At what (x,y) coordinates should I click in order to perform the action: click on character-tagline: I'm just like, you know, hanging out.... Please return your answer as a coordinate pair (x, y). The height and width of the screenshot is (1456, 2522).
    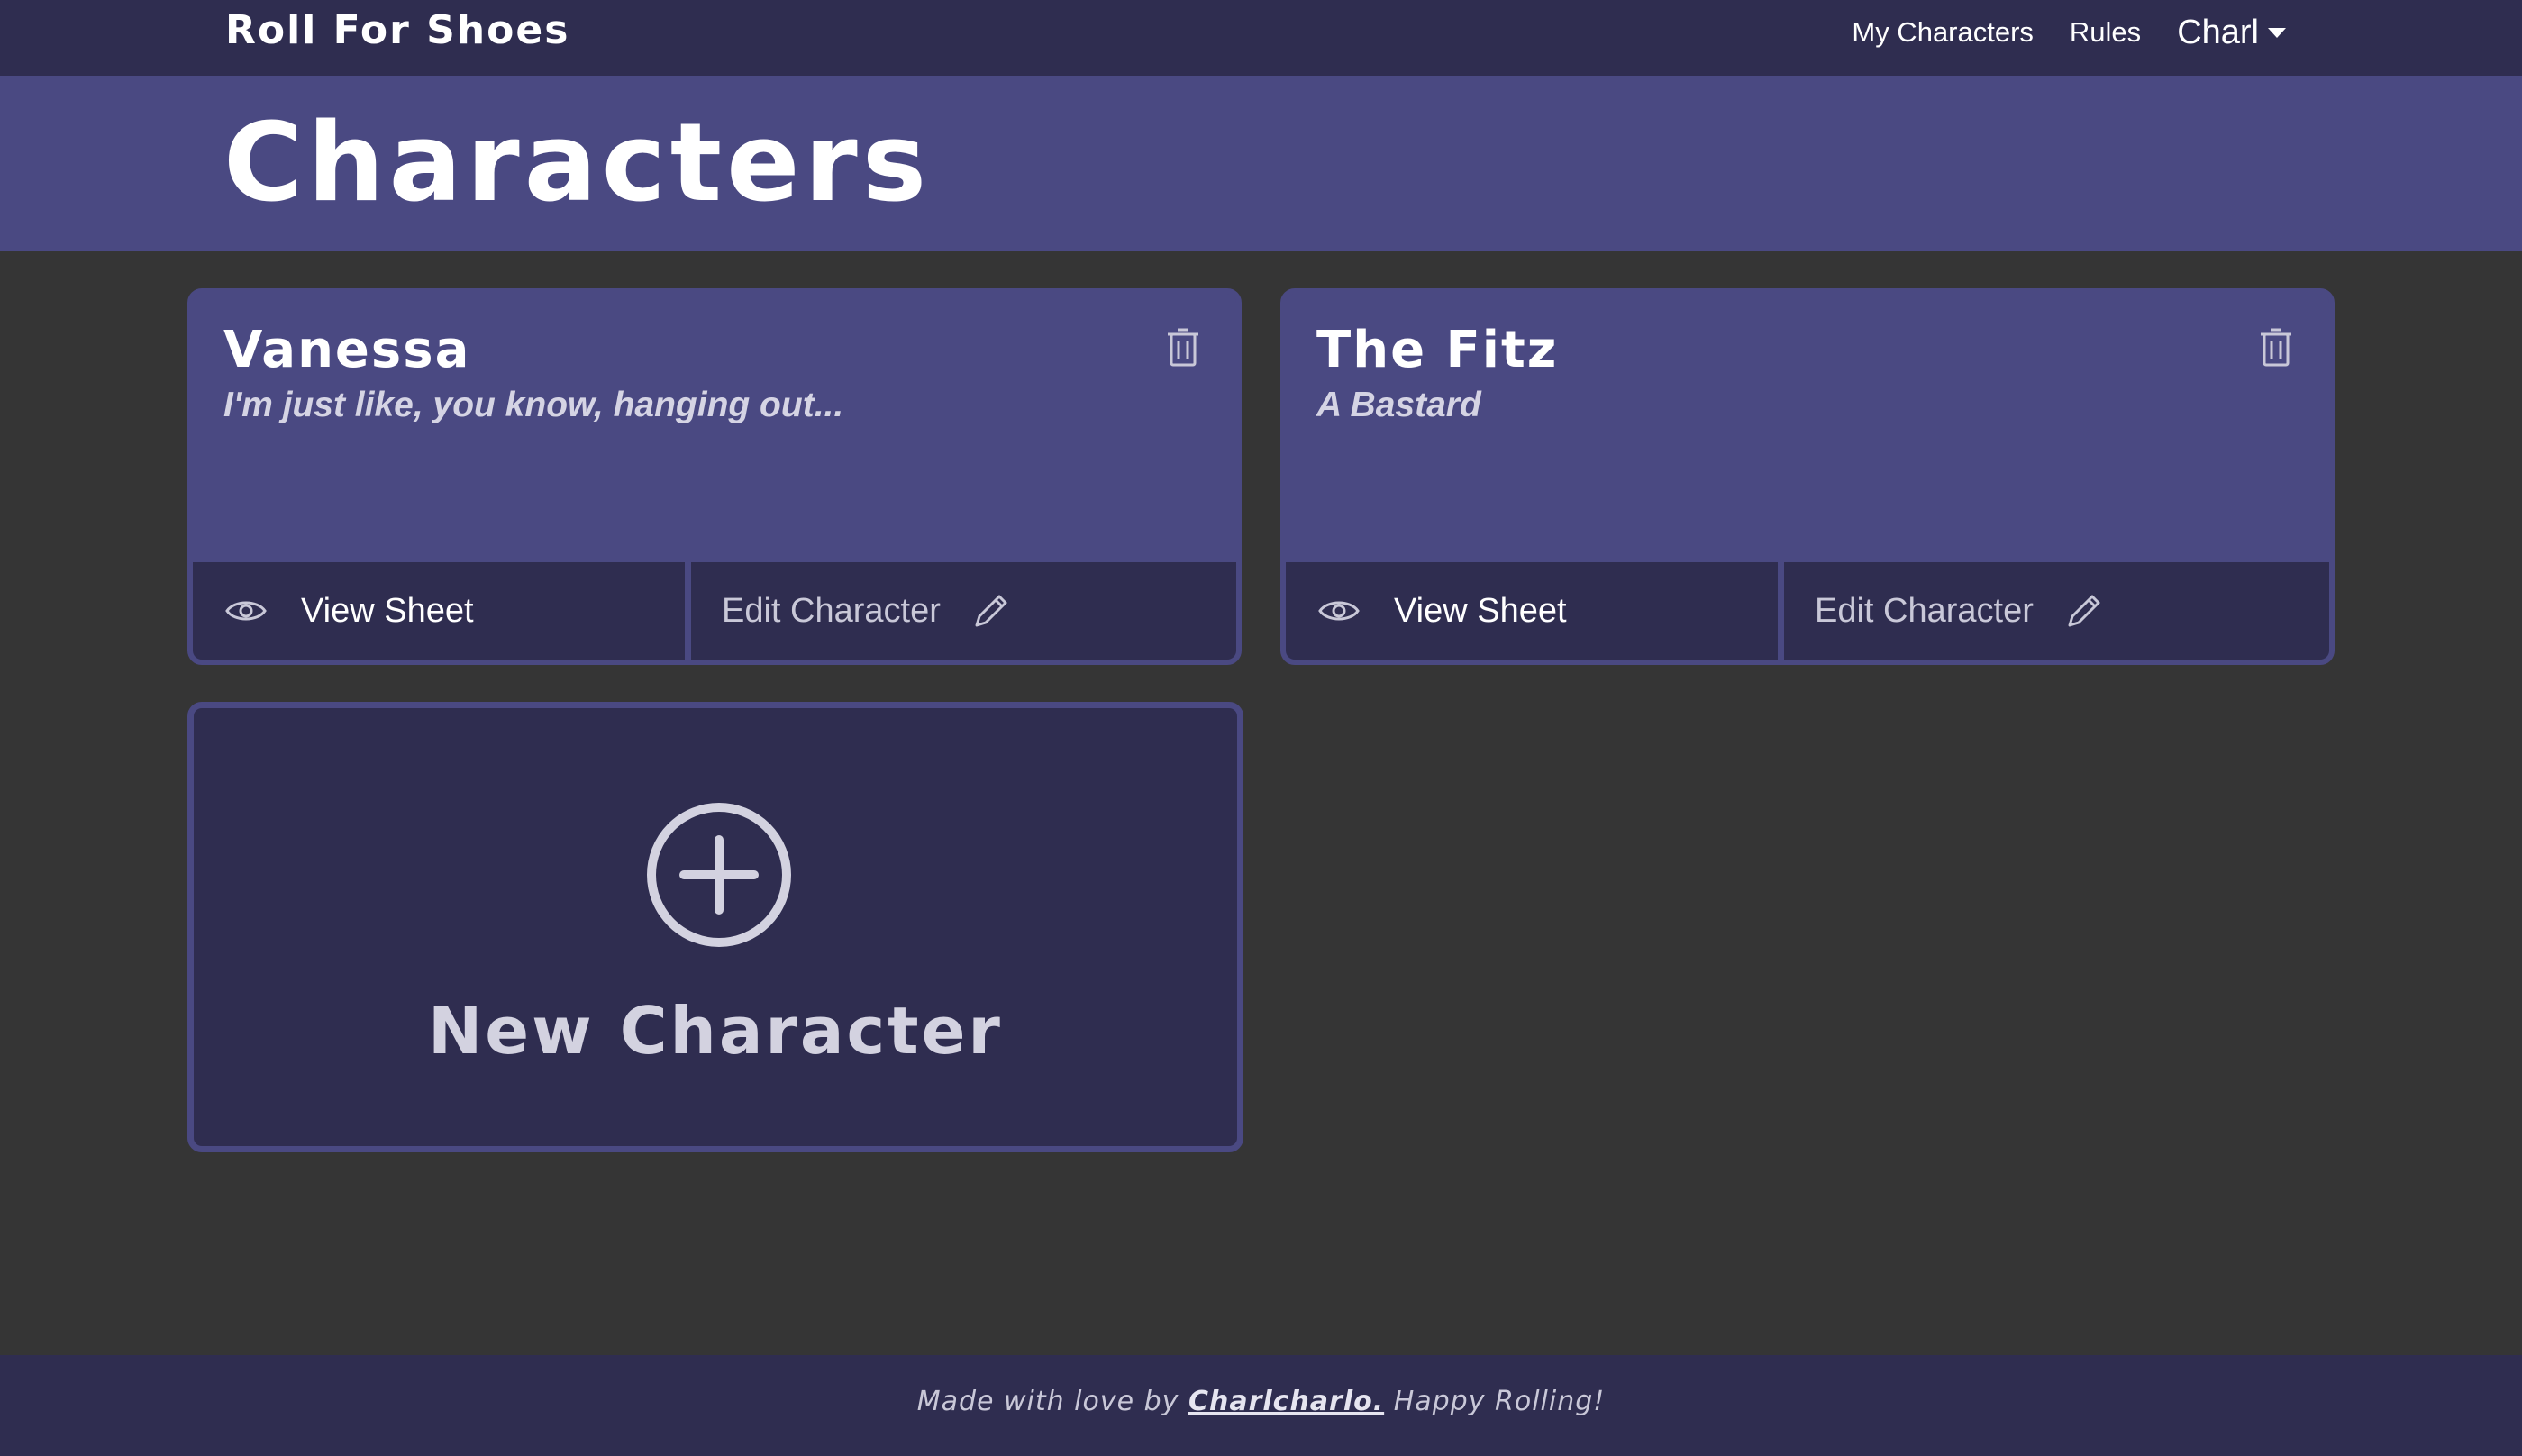
    Looking at the image, I should click on (533, 405).